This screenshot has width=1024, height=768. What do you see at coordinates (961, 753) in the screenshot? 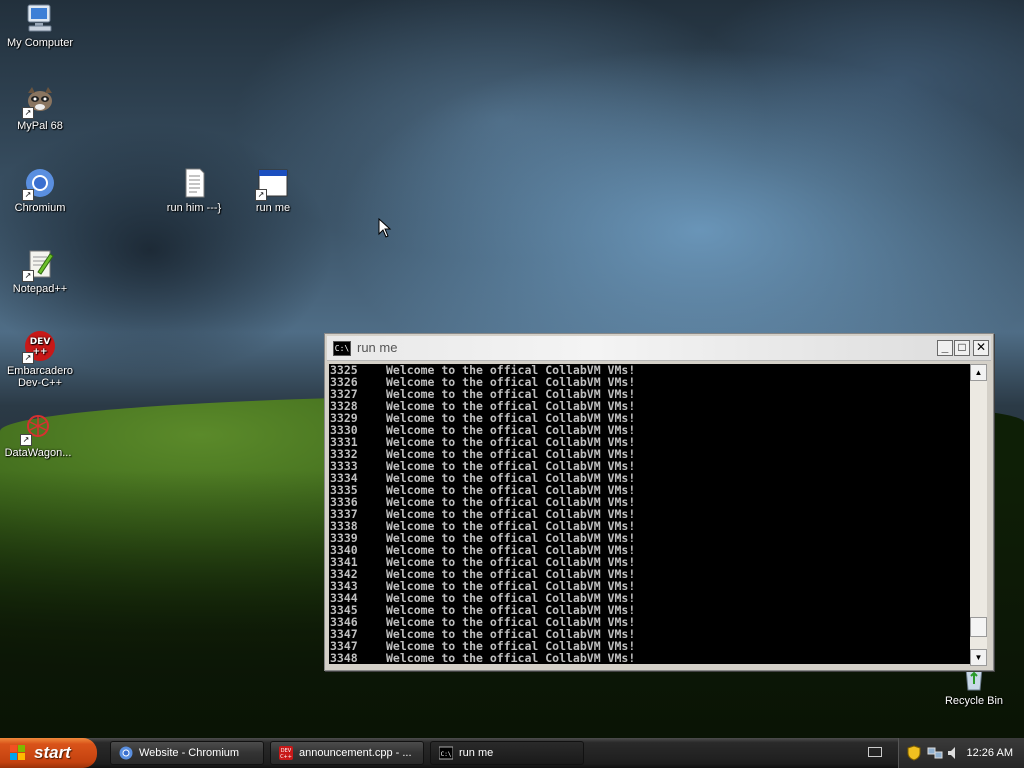
I see `system-tray: 12:26 AM` at bounding box center [961, 753].